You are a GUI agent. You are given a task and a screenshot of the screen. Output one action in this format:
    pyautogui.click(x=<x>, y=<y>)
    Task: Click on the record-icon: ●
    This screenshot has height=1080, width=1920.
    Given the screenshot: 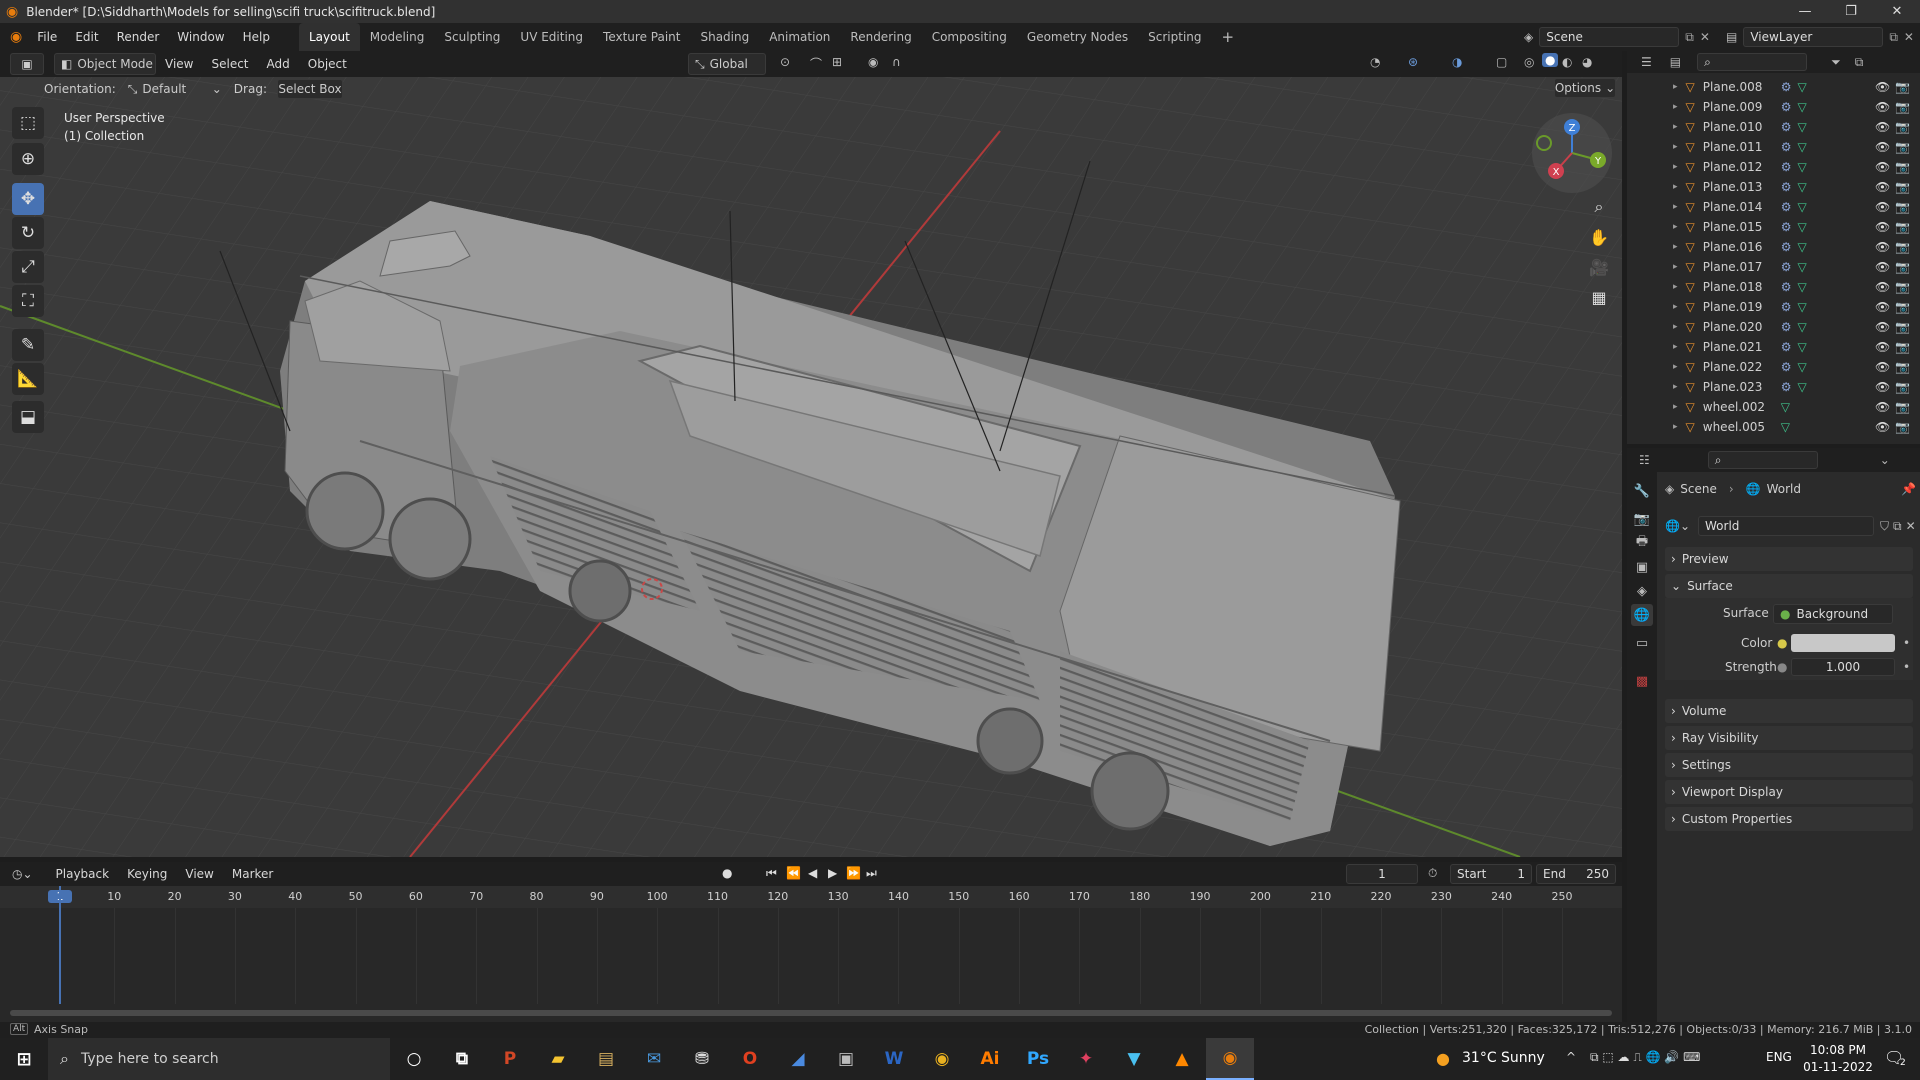 What is the action you would take?
    pyautogui.click(x=727, y=873)
    